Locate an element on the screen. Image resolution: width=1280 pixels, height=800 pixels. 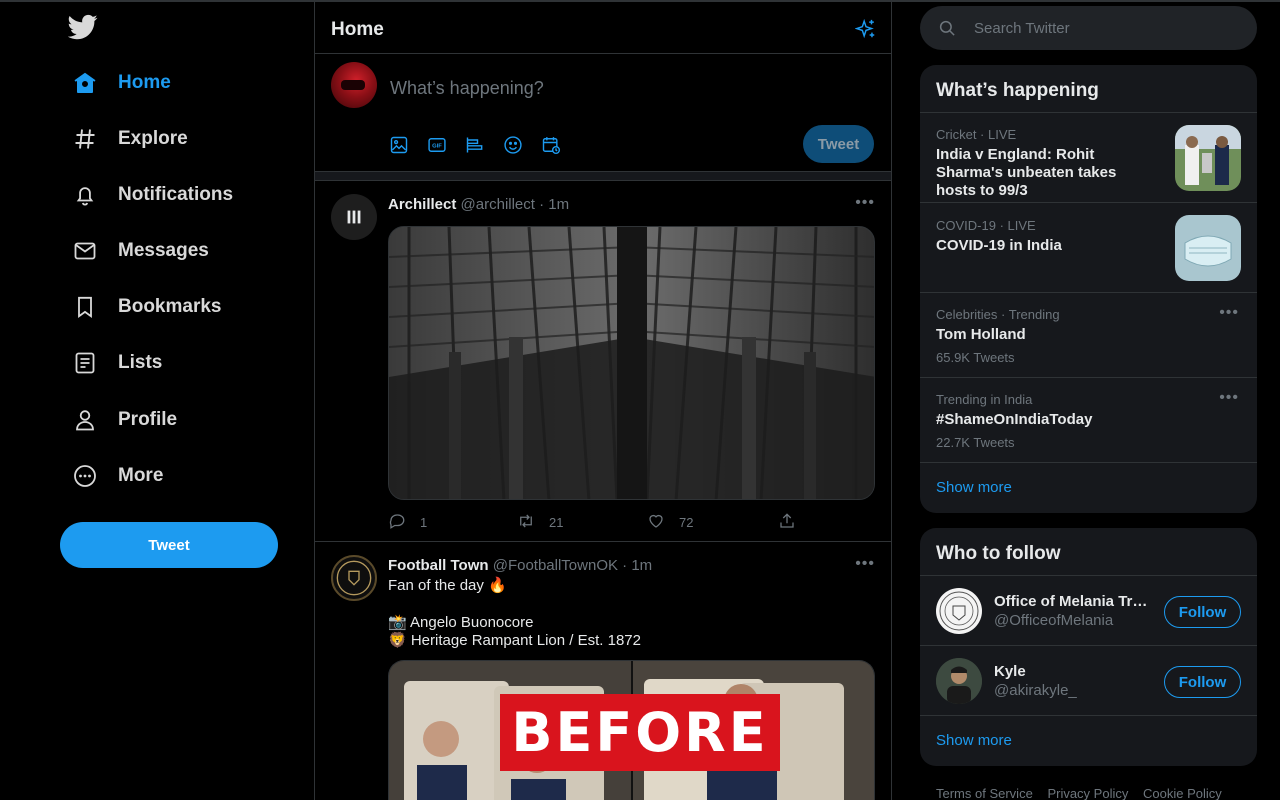
account-name: Kyle is located at coordinates (1010, 671).